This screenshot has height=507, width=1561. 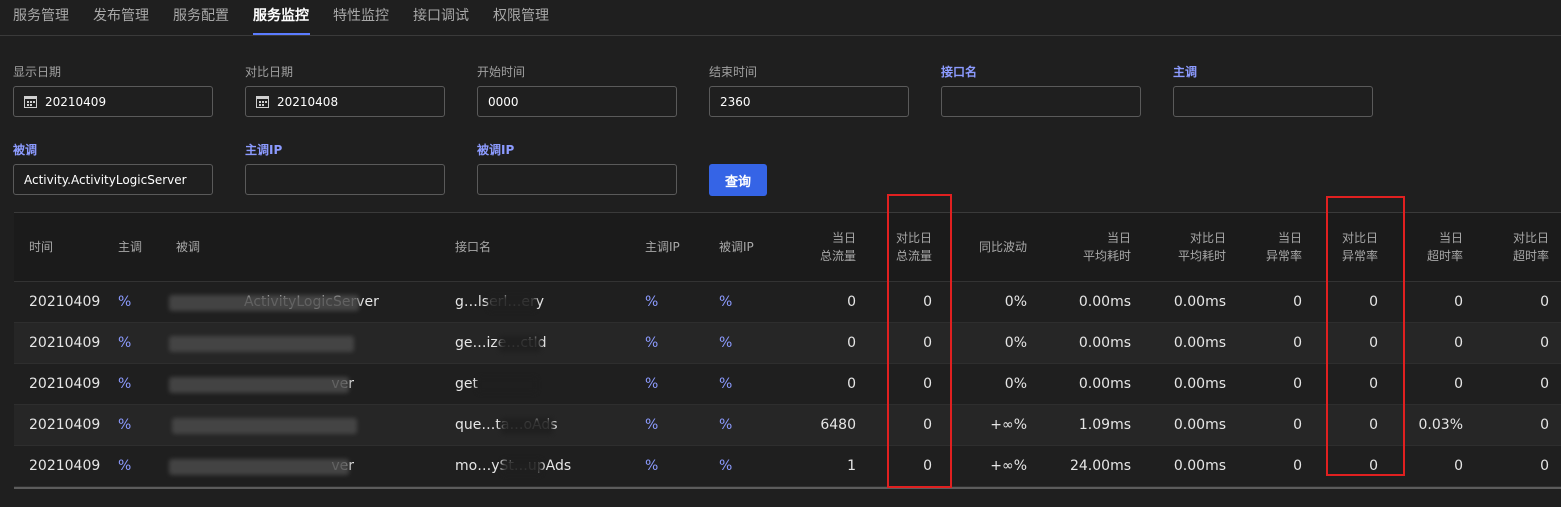 I want to click on cell-today-total-flow: 6480, so click(x=838, y=425).